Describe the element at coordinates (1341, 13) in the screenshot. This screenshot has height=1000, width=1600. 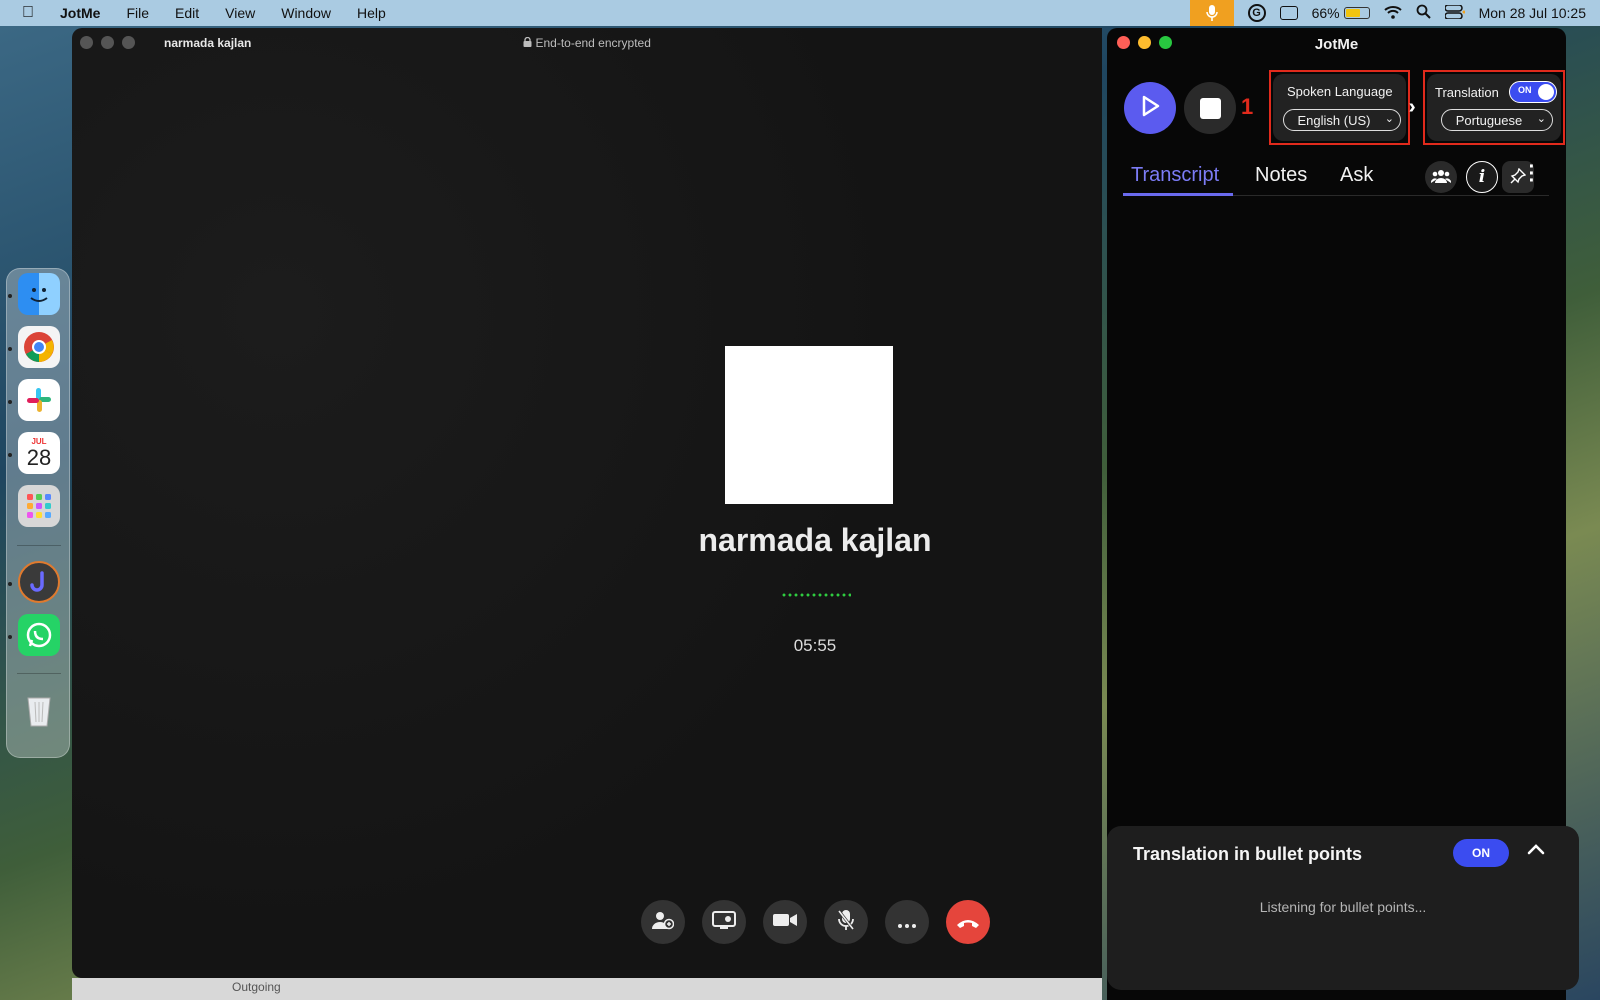
I see `battery-status: 66%` at that location.